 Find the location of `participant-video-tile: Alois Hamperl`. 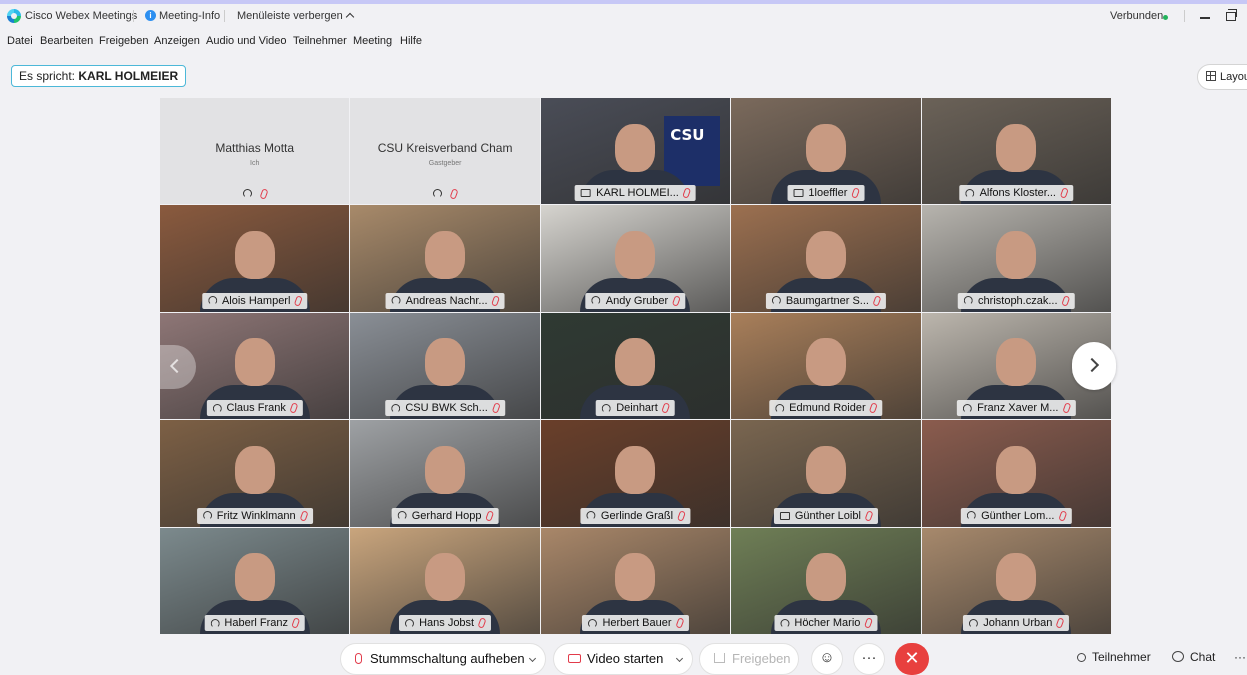

participant-video-tile: Alois Hamperl is located at coordinates (255, 258).